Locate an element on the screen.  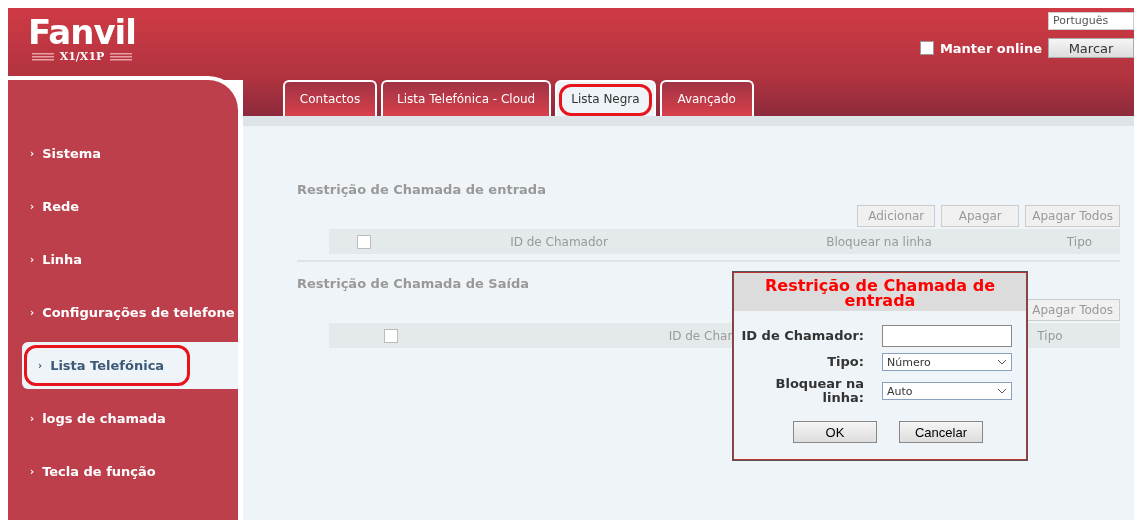
sidebar-item: › Configurações de telefone is located at coordinates (123, 312).